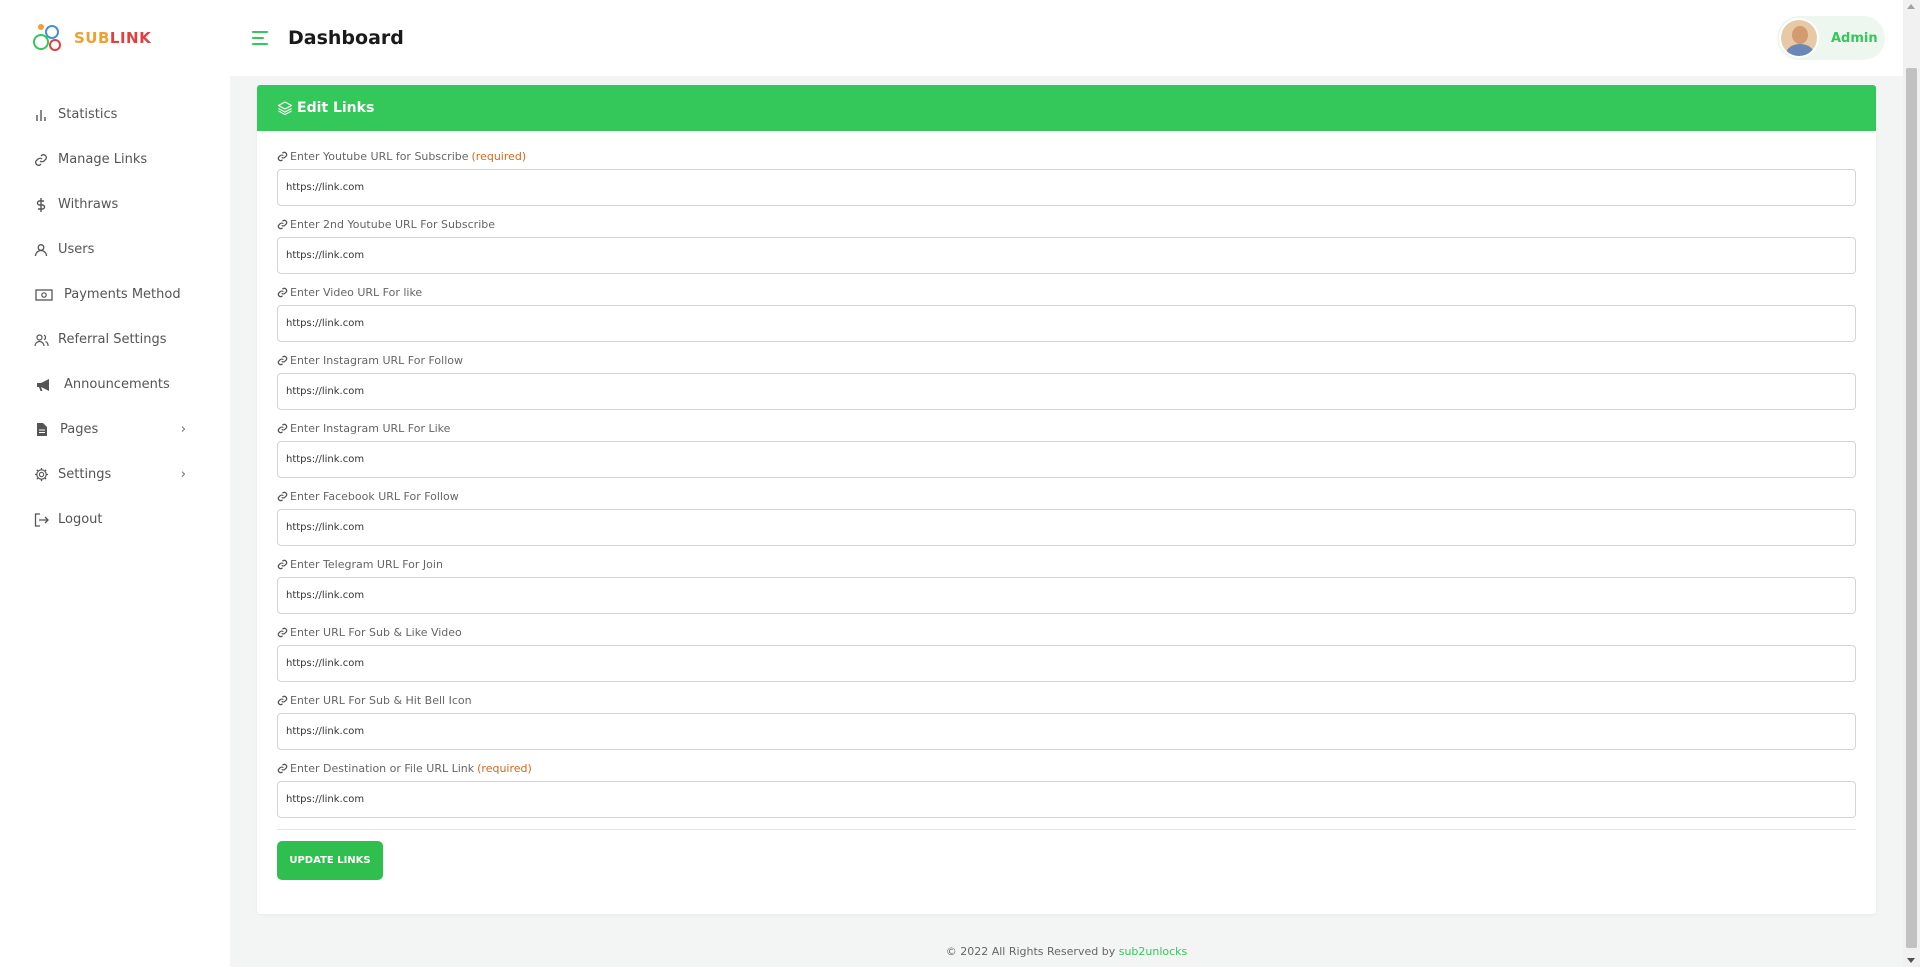 The width and height of the screenshot is (1920, 967). Describe the element at coordinates (76, 249) in the screenshot. I see `sidebar-item-label: Users` at that location.